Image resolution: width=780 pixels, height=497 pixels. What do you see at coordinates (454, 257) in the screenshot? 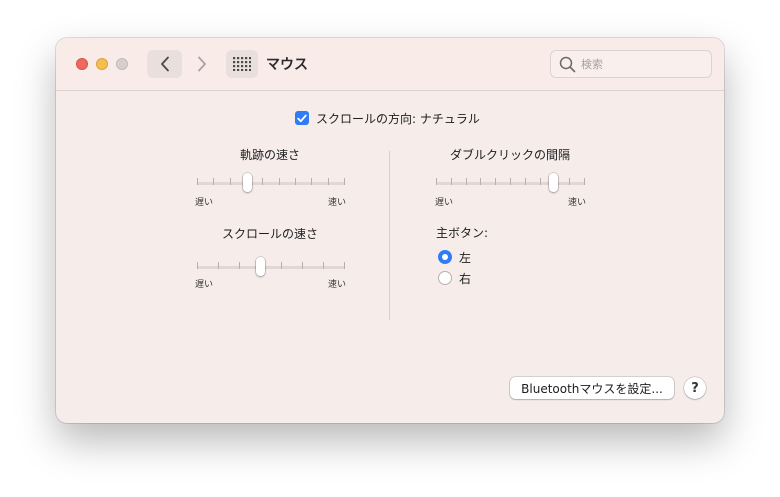
I see `primary-button-left-option: 左` at bounding box center [454, 257].